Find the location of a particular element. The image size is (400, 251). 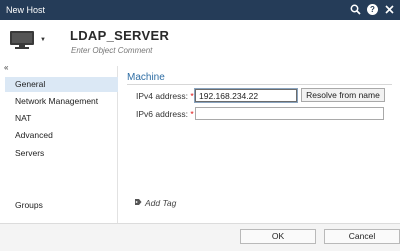

ok-button: OK is located at coordinates (278, 236).